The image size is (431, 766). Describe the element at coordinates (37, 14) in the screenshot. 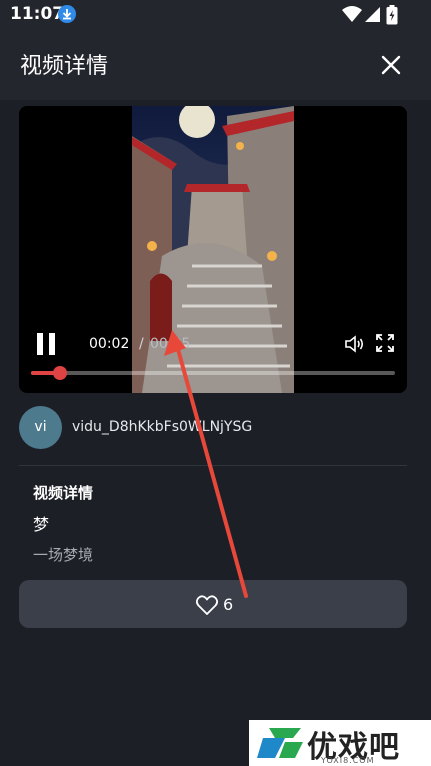

I see `status-time: 11:07` at that location.